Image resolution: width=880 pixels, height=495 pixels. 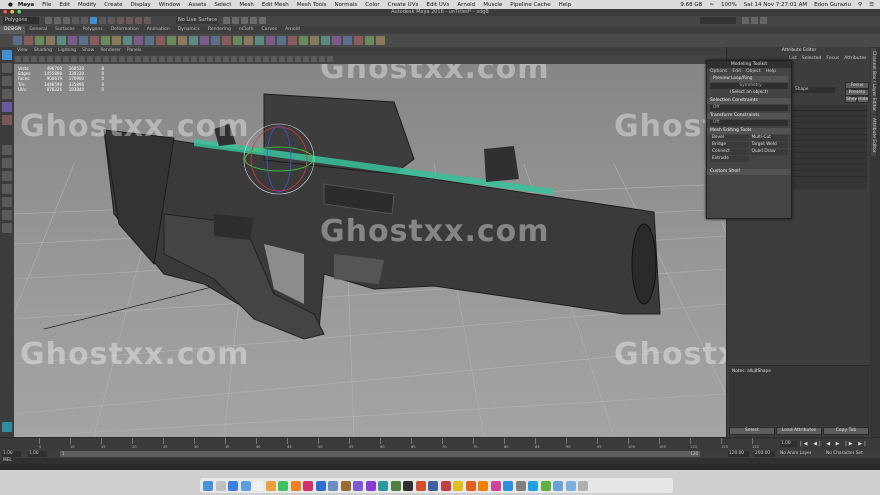 I want to click on messages-icon, so click(x=283, y=485).